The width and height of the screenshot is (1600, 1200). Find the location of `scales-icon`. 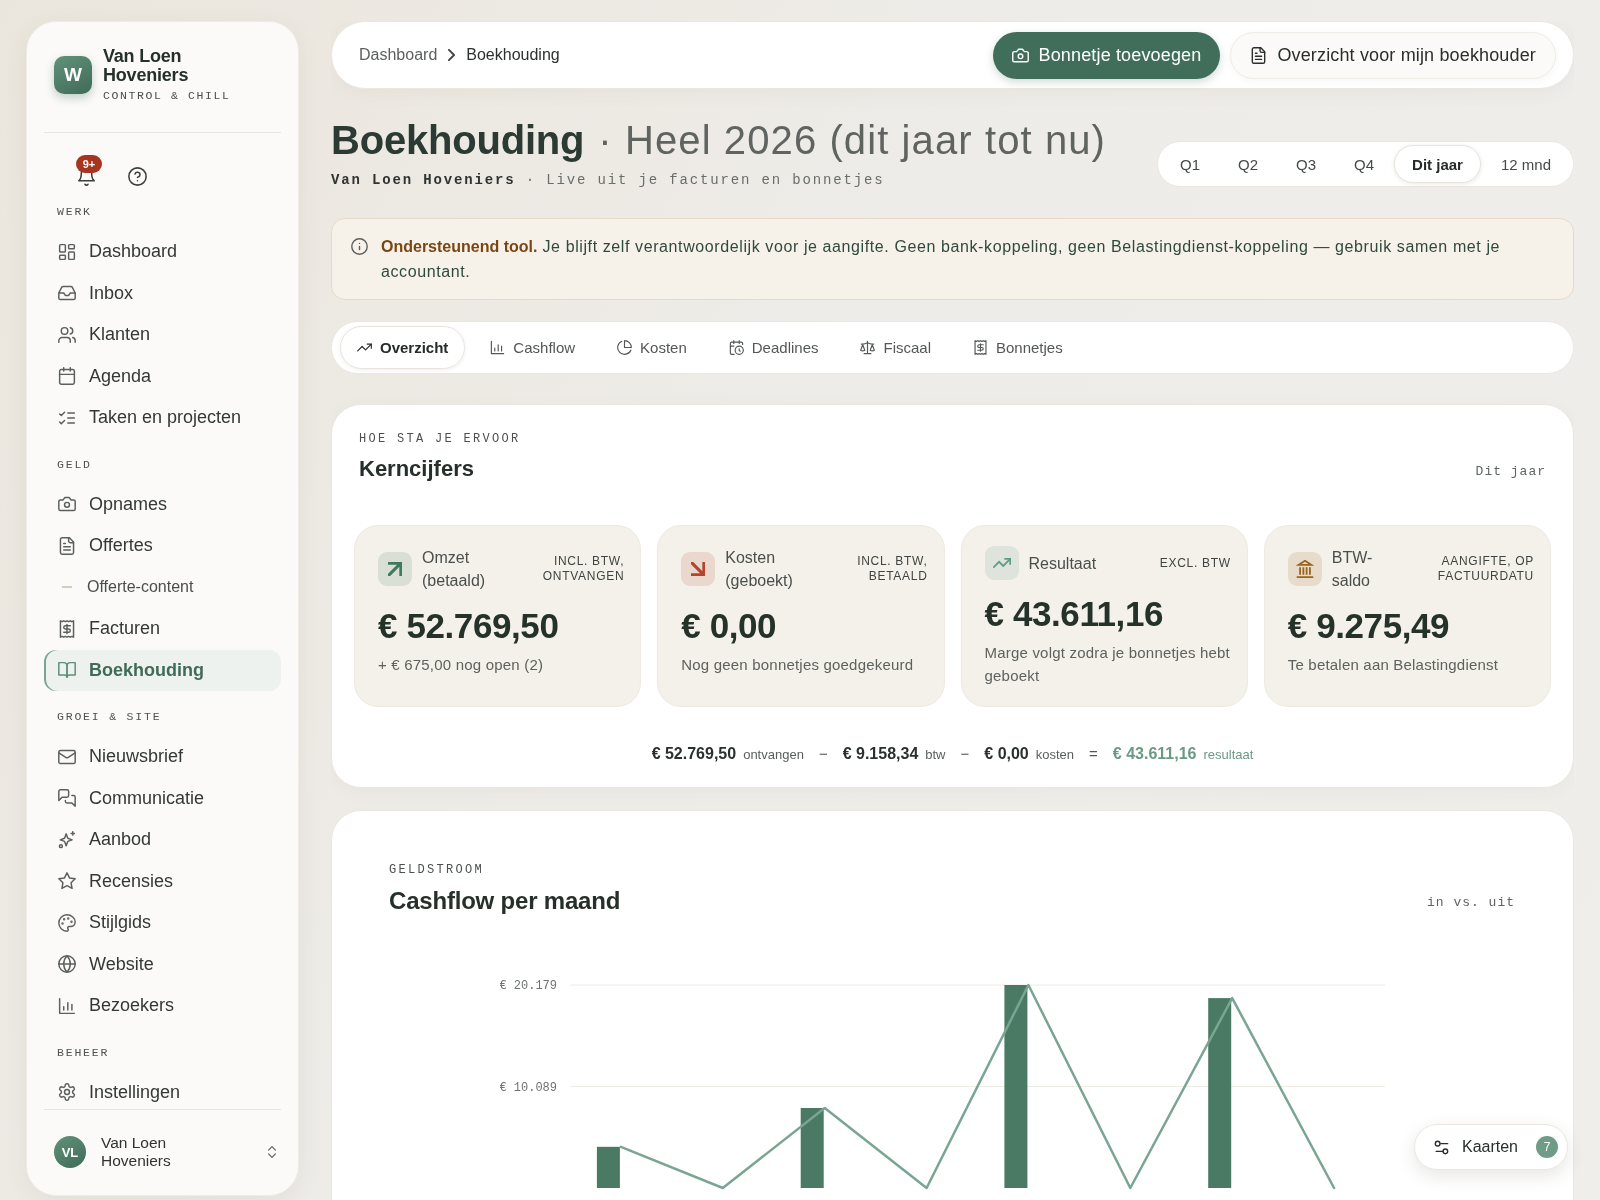

scales-icon is located at coordinates (868, 347).